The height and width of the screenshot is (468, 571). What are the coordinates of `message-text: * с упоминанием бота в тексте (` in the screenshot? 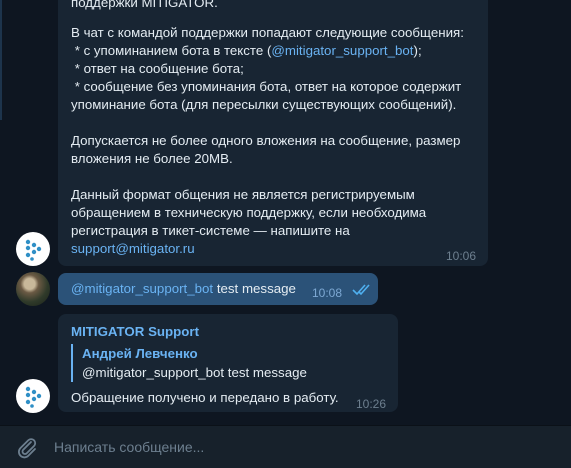 It's located at (171, 50).